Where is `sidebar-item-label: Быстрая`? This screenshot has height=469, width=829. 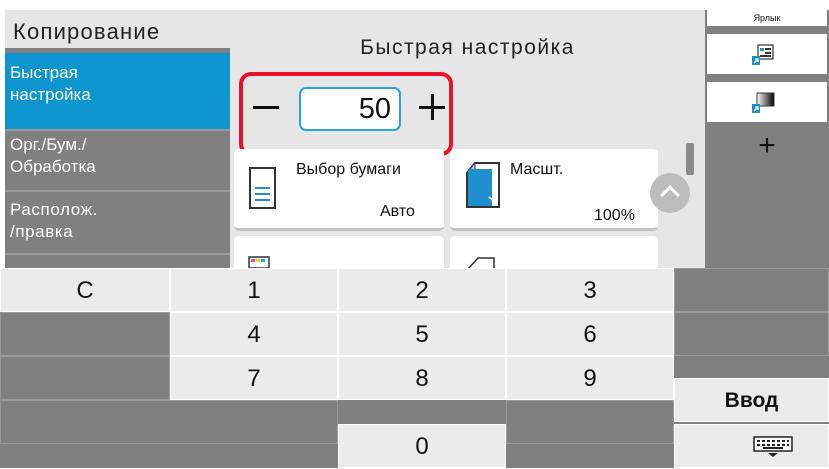
sidebar-item-label: Быстрая is located at coordinates (44, 72).